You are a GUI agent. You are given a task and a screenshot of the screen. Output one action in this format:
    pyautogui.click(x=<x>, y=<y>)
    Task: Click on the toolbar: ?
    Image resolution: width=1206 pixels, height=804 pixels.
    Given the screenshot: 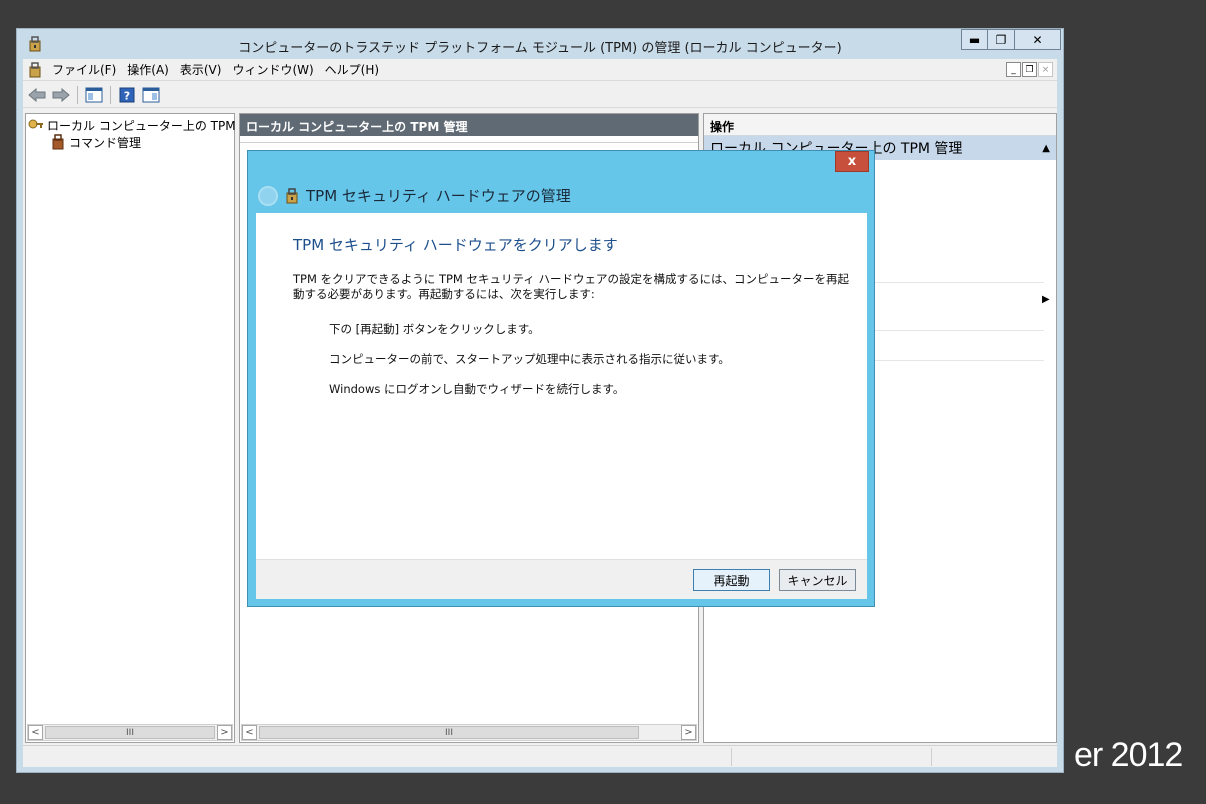 What is the action you would take?
    pyautogui.click(x=540, y=95)
    